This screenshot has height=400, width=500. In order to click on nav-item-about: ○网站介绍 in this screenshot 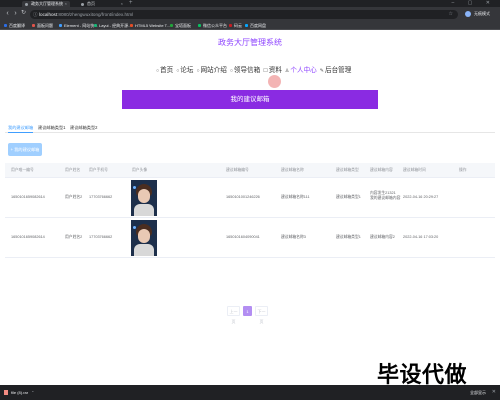, I will do `click(211, 69)`.